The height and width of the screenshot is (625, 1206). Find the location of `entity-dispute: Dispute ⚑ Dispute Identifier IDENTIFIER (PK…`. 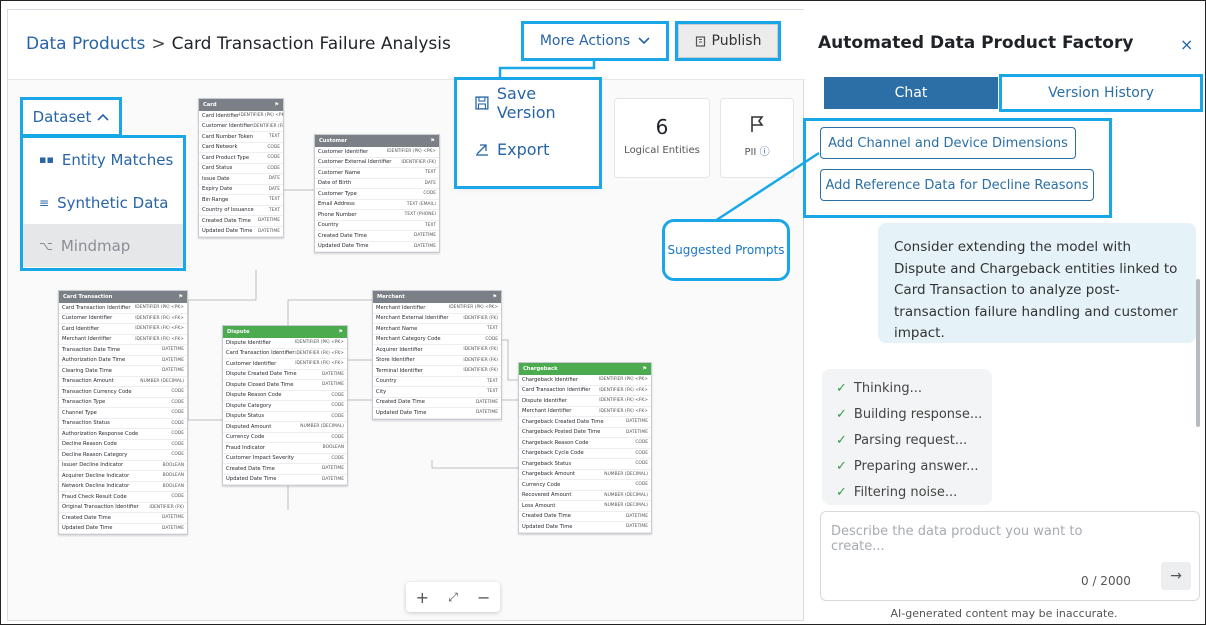

entity-dispute: Dispute ⚑ Dispute Identifier IDENTIFIER (PK… is located at coordinates (285, 405).